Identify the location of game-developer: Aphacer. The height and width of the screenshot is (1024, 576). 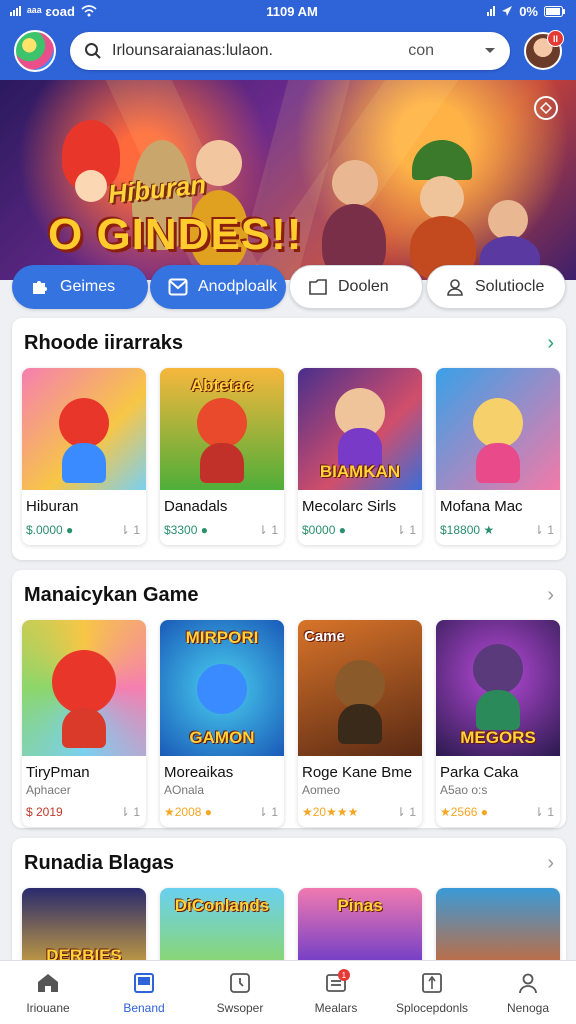
(48, 790).